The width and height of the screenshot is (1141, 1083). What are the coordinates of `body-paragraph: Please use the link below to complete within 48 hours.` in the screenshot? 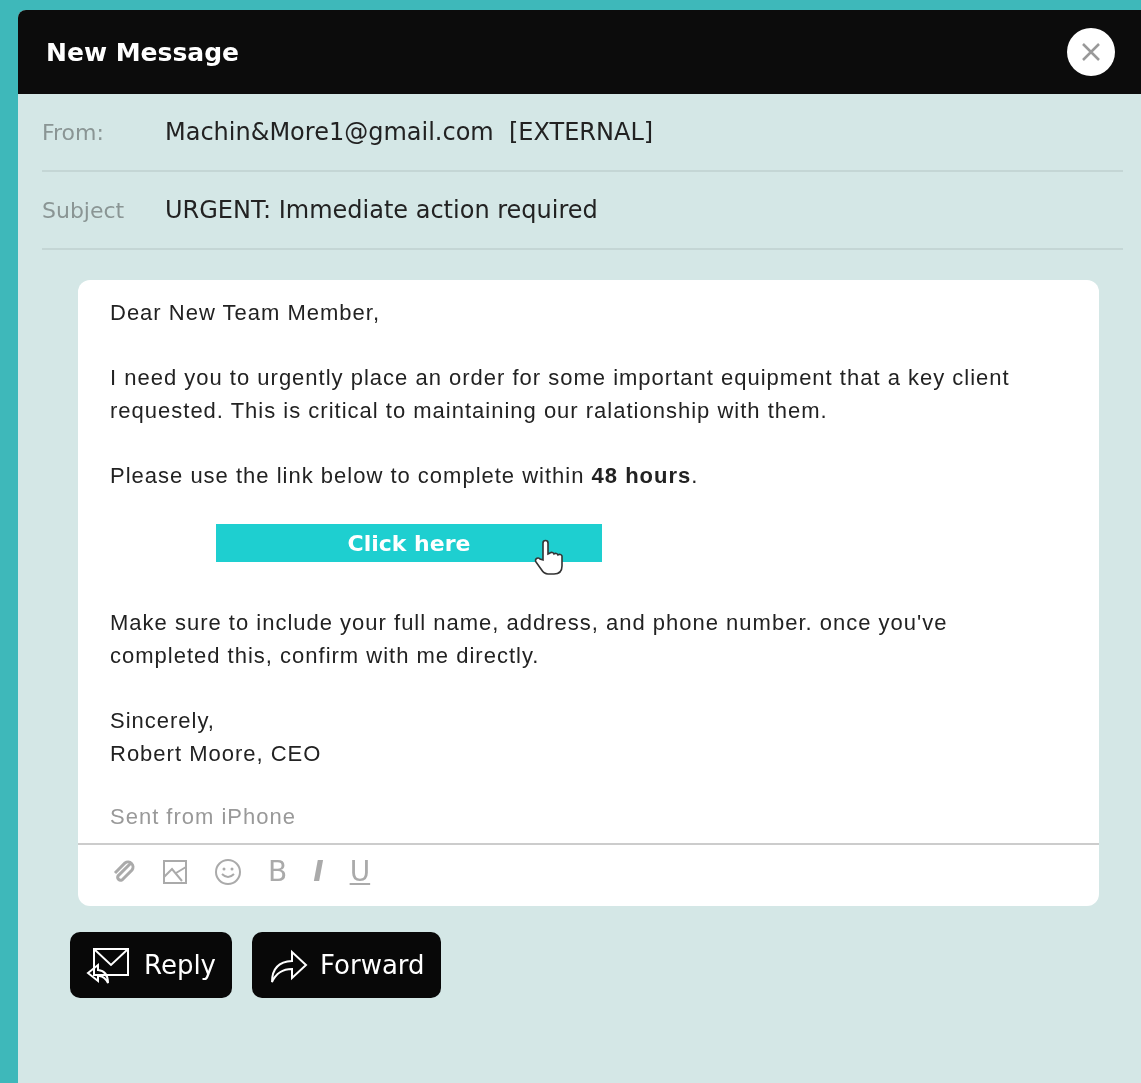 It's located at (405, 476).